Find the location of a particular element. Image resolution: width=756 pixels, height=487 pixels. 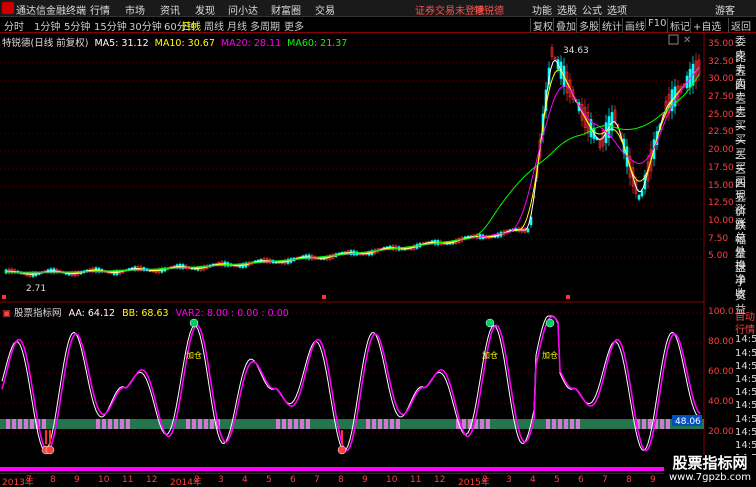

period-15min: 15分钟 is located at coordinates (110, 25).